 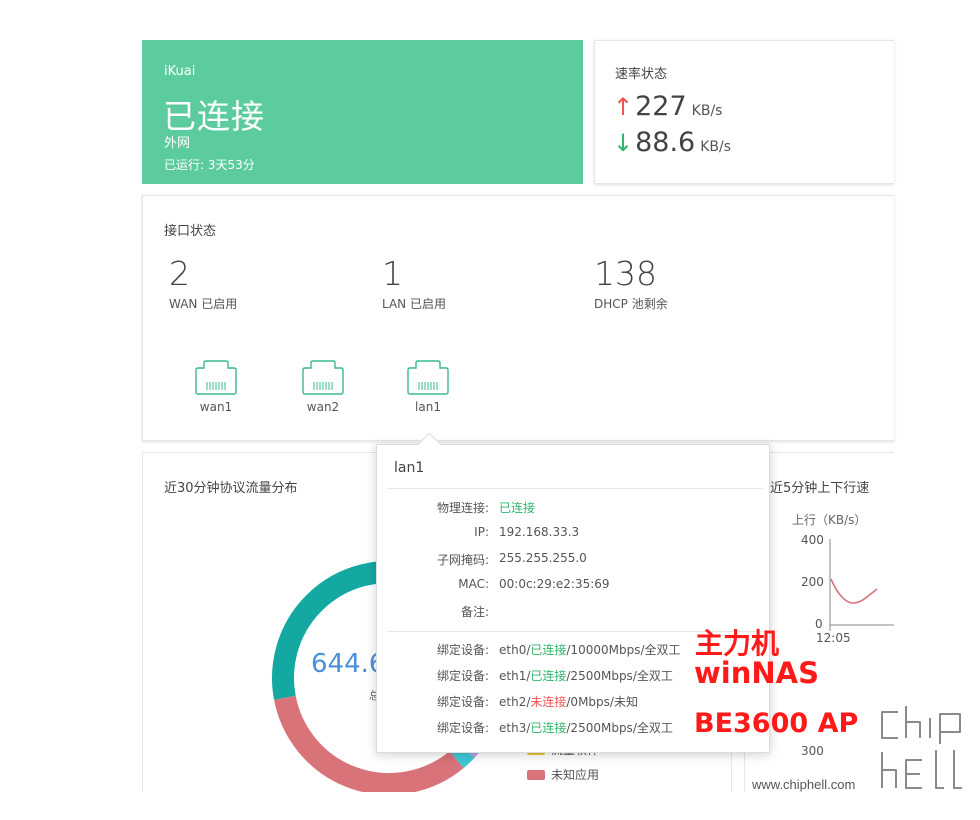 What do you see at coordinates (203, 304) in the screenshot?
I see `wan-label: WAN 已启用` at bounding box center [203, 304].